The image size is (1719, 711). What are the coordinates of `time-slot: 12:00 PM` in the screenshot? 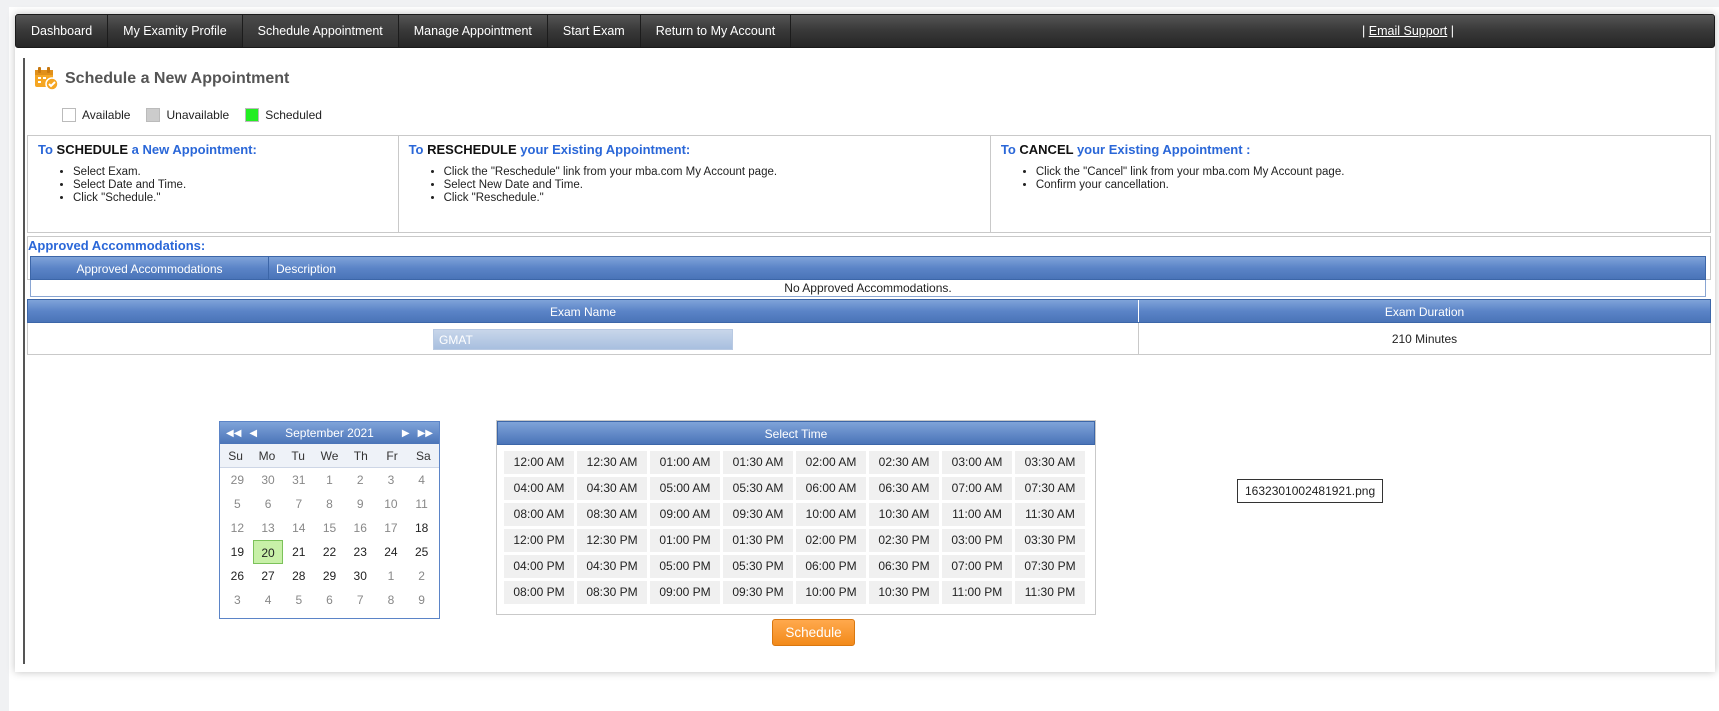 It's located at (539, 540).